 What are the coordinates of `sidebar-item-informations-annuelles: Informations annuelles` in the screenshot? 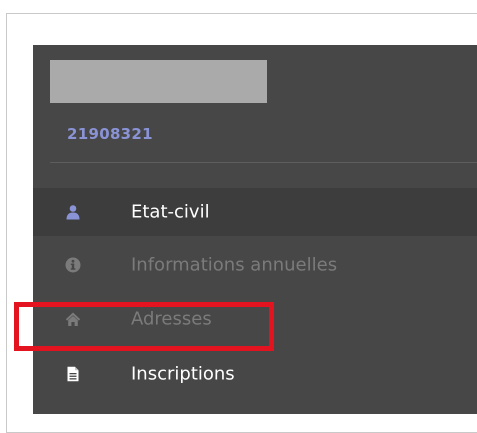 It's located at (255, 265).